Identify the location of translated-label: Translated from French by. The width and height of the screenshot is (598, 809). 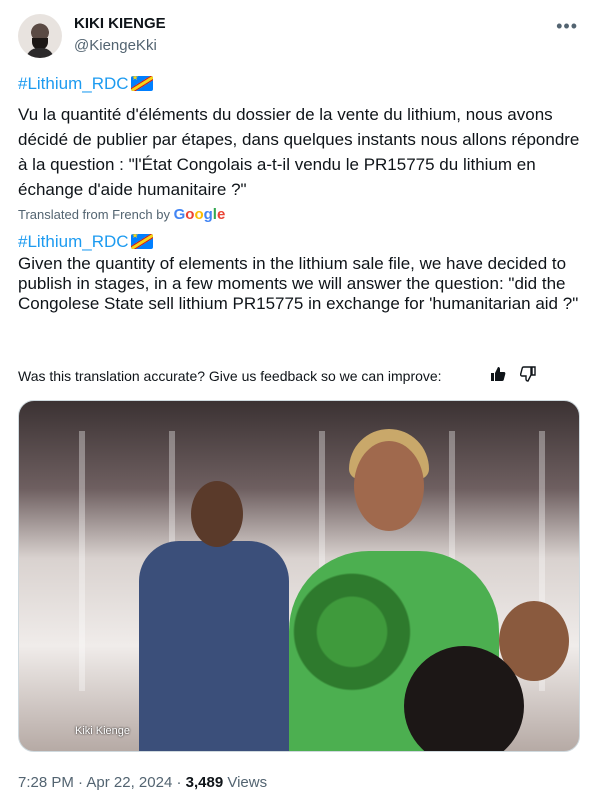
(94, 214).